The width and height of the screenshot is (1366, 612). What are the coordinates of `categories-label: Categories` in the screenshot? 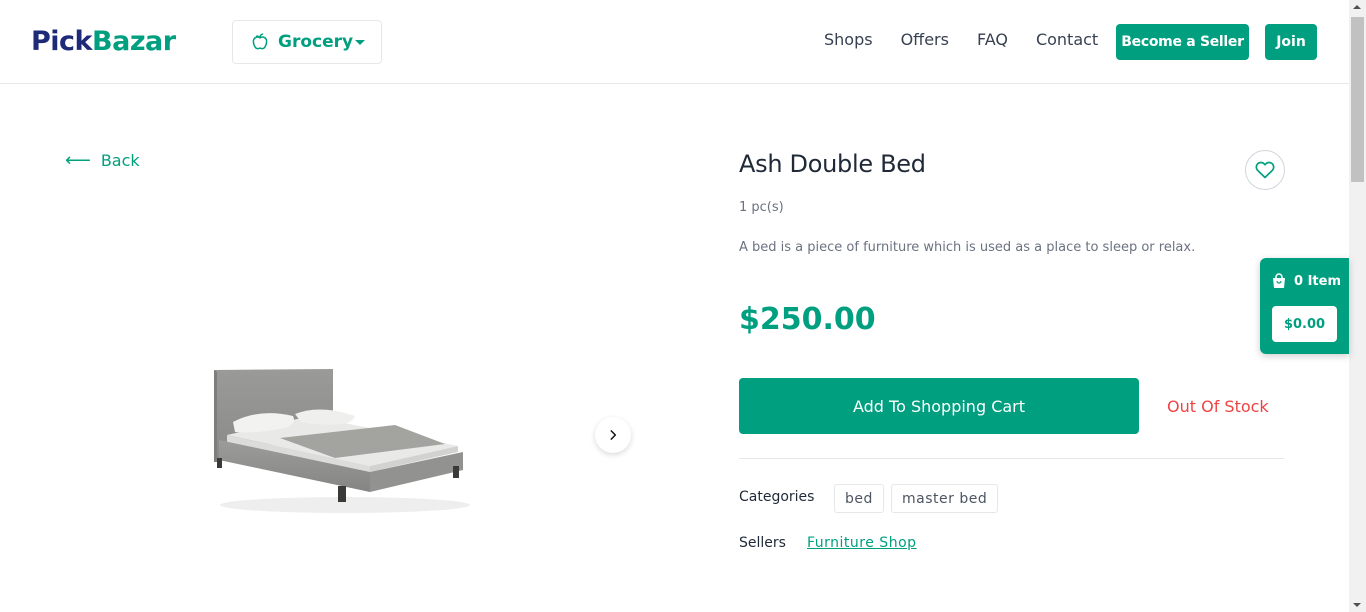 It's located at (777, 497).